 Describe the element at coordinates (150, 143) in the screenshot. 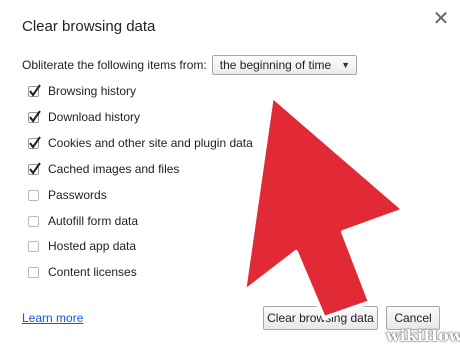

I see `item-label: Cookies and other site and plugin data` at that location.